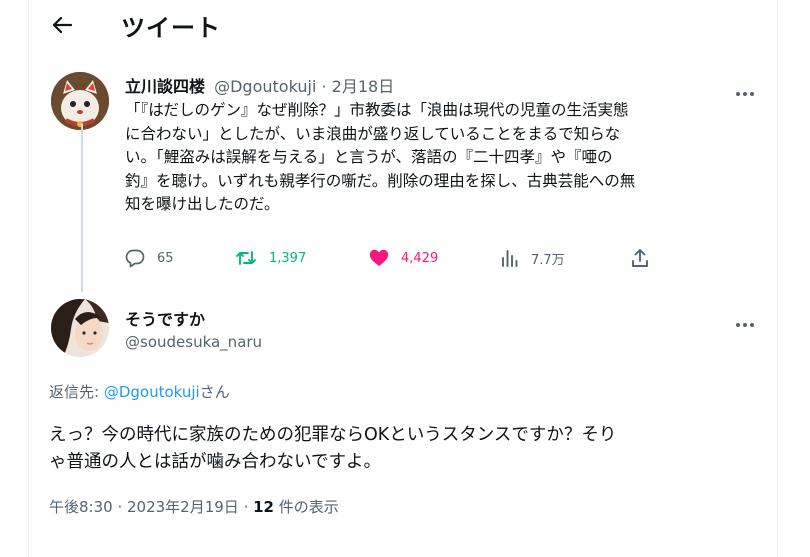 The width and height of the screenshot is (810, 557). I want to click on original-text-line: 知を曝け出したのだ。, so click(202, 204).